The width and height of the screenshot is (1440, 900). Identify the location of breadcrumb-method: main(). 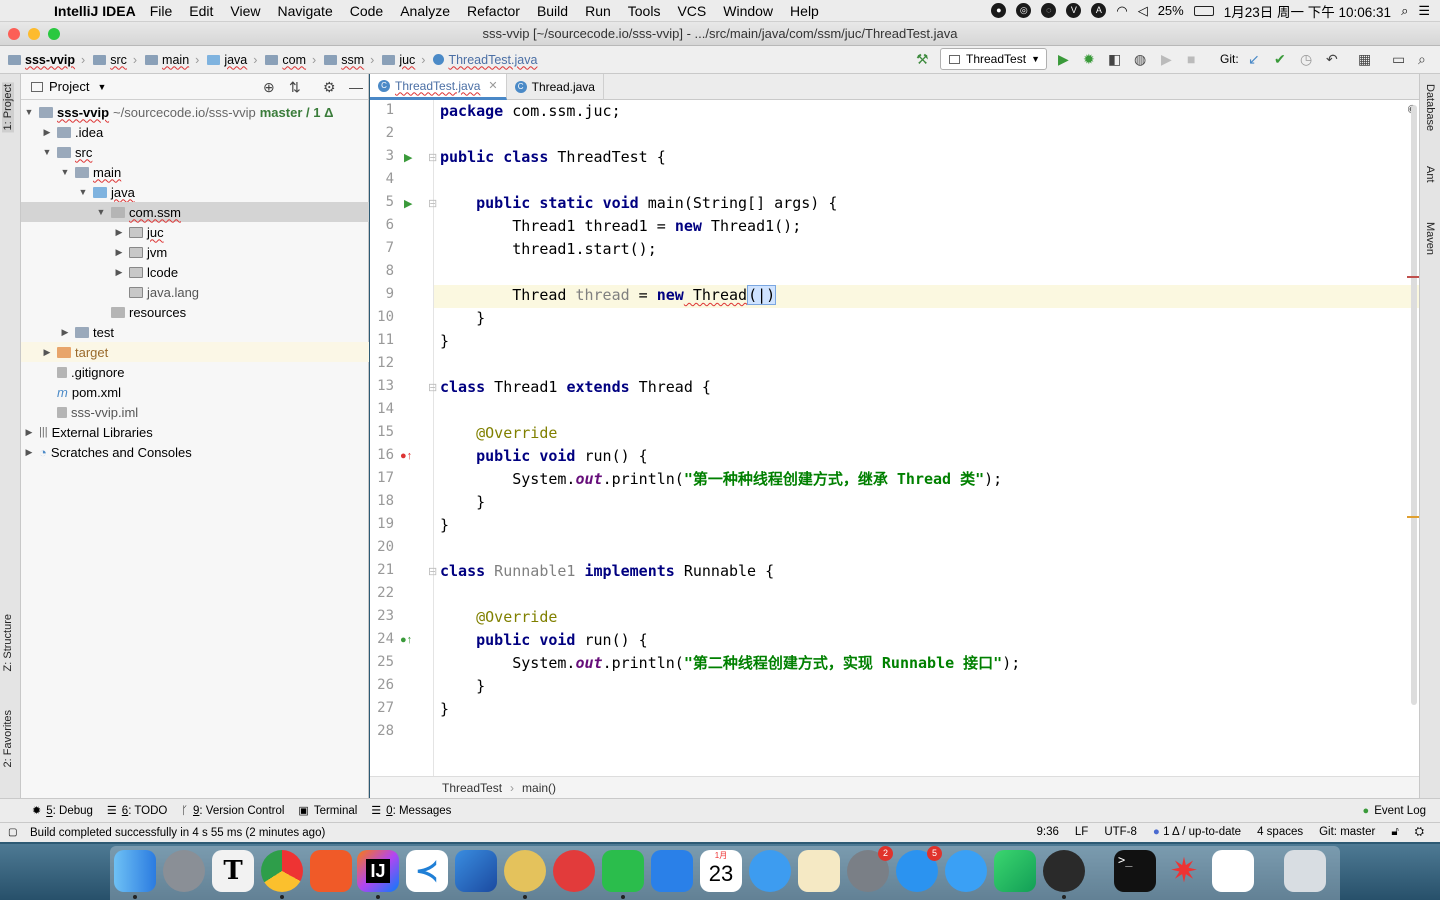
(539, 788).